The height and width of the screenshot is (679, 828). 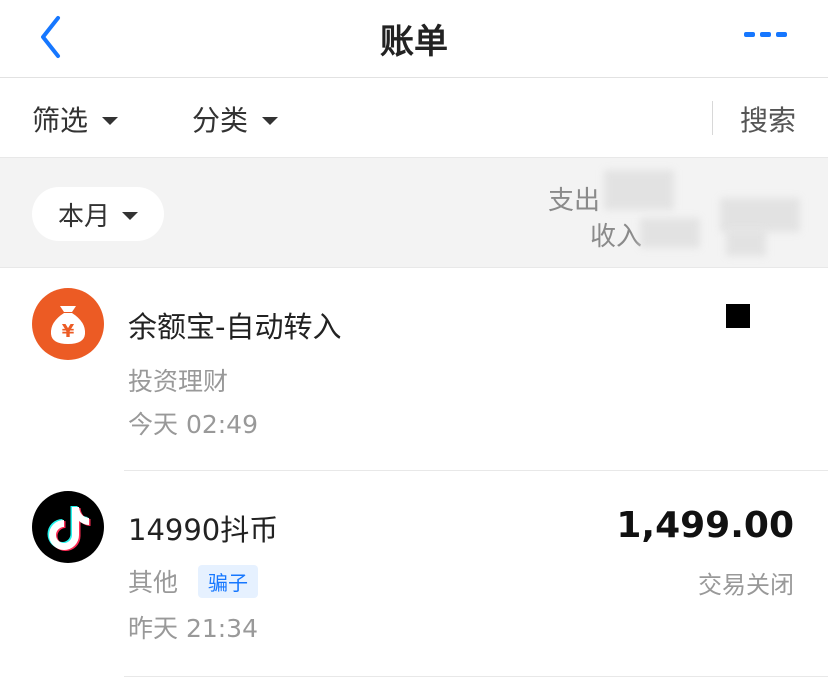 What do you see at coordinates (616, 237) in the screenshot?
I see `income-label: 收入` at bounding box center [616, 237].